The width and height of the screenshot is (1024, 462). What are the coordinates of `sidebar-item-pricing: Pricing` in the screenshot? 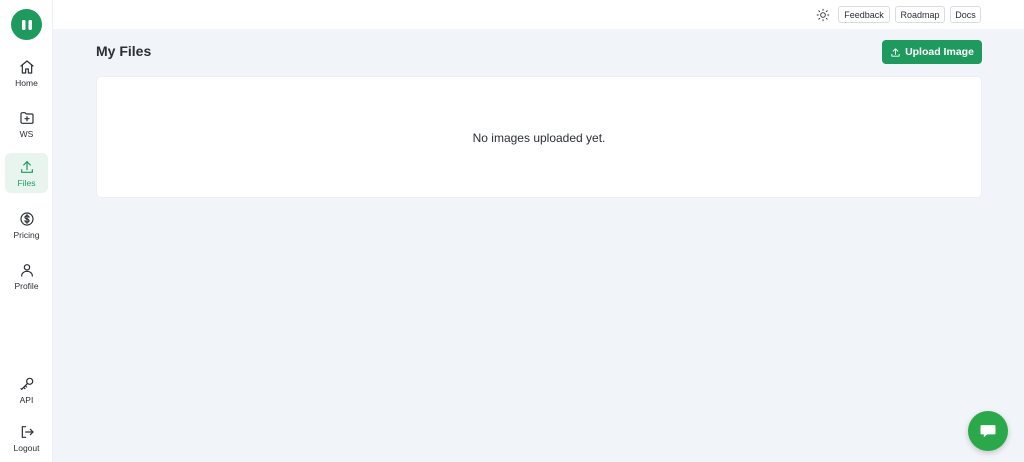 It's located at (26, 225).